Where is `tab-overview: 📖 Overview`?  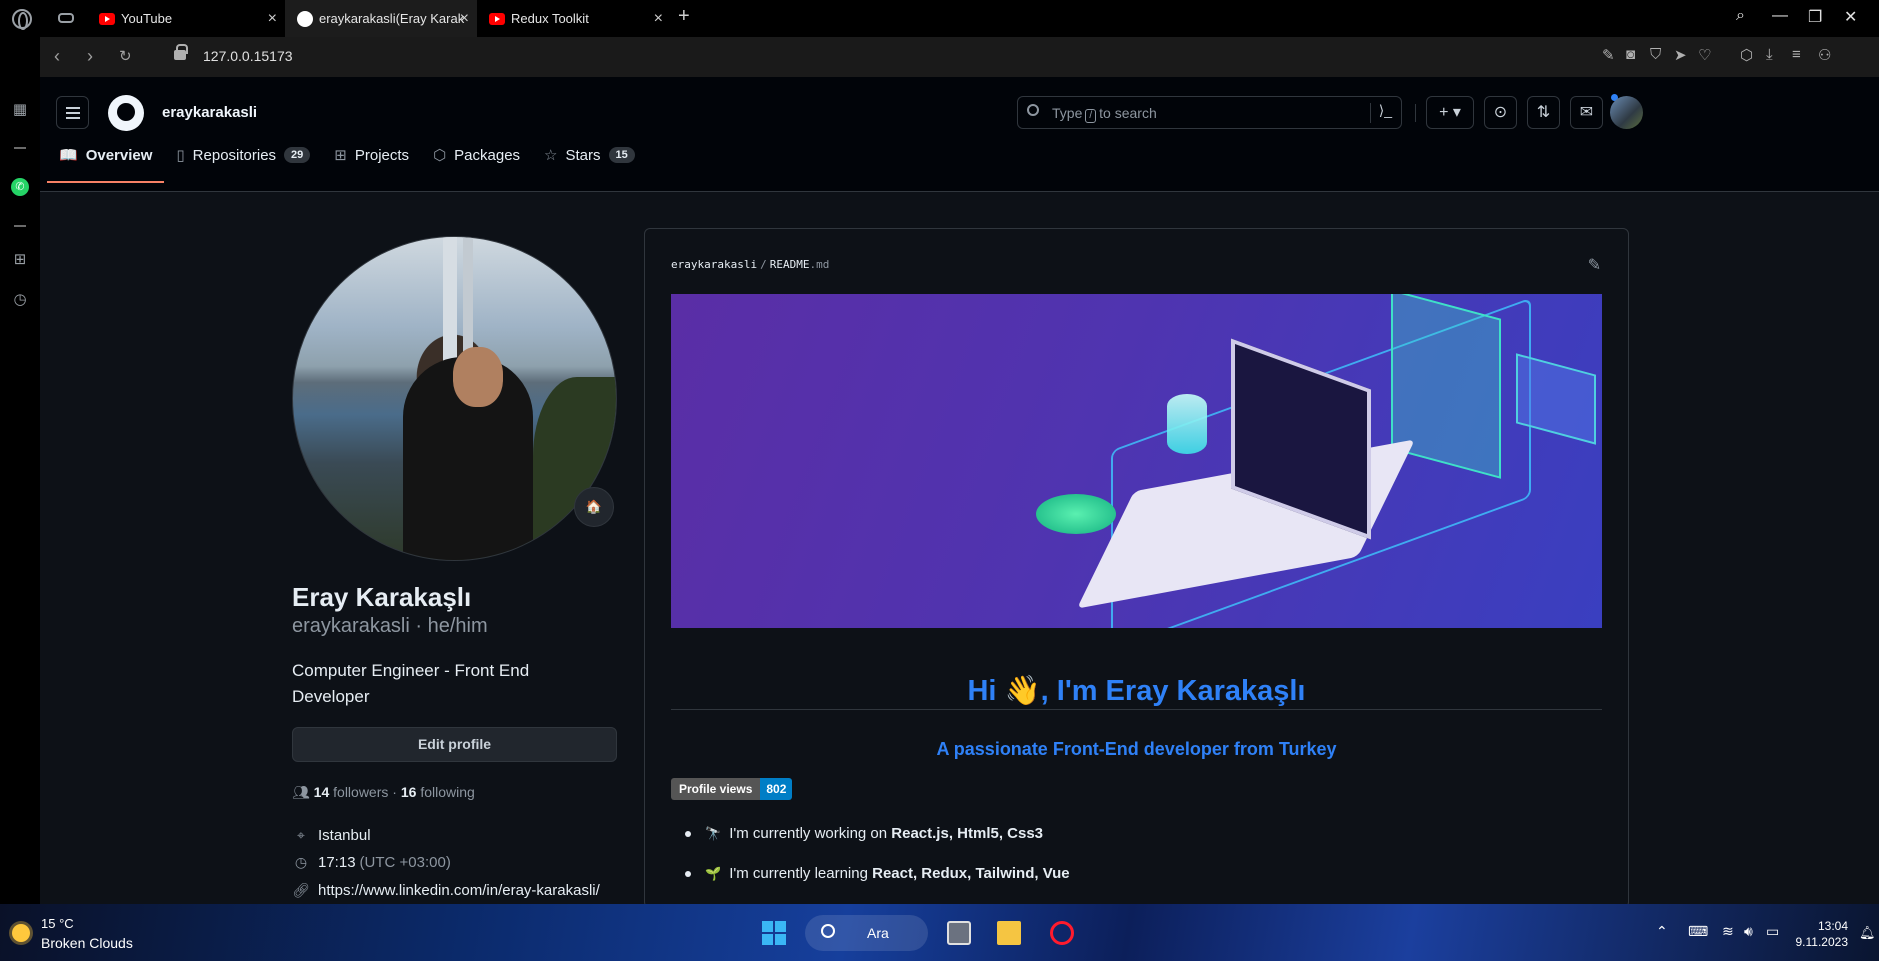 tab-overview: 📖 Overview is located at coordinates (106, 155).